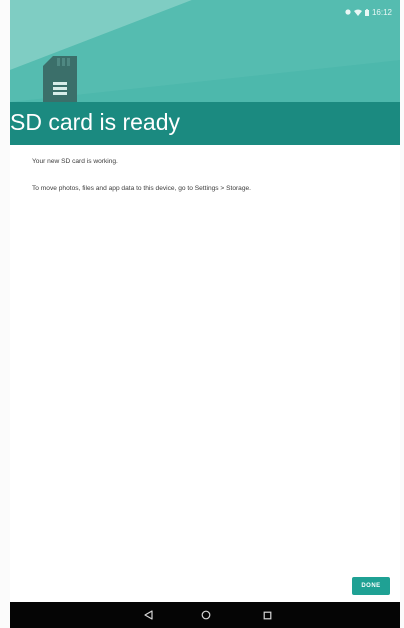 Image resolution: width=404 pixels, height=628 pixels. I want to click on status-time: 16:12, so click(381, 12).